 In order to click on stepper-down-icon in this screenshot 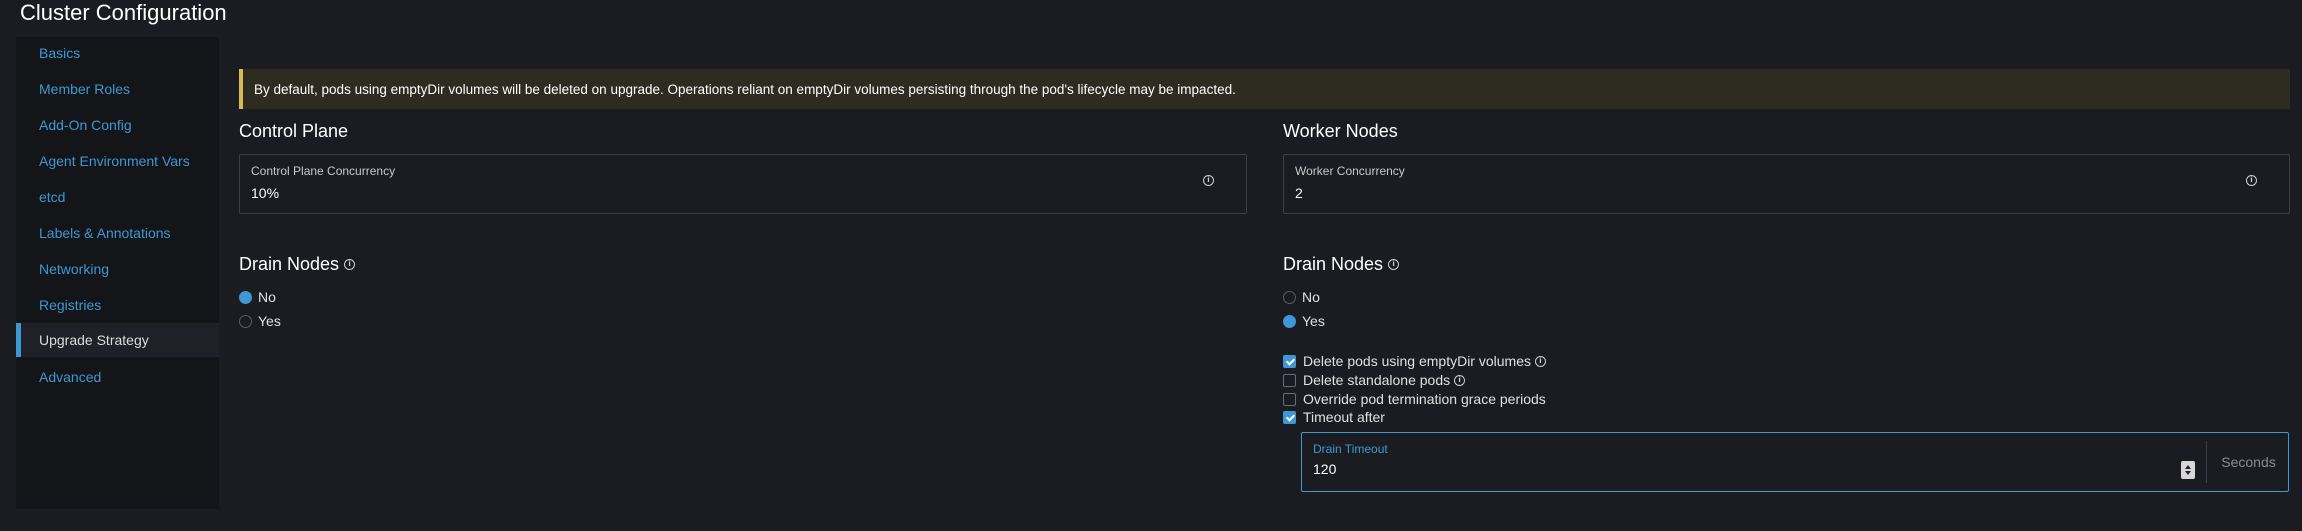, I will do `click(2188, 473)`.